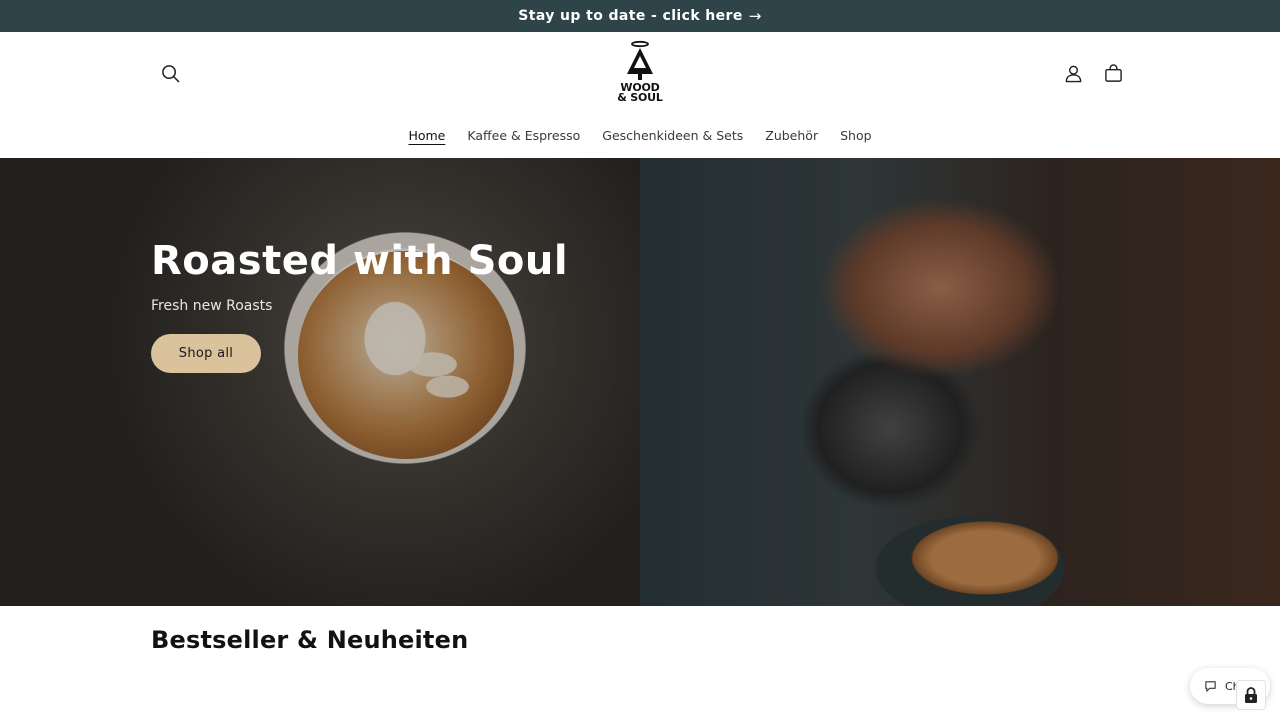 This screenshot has height=720, width=1280. I want to click on nav-item-geschenkideen-sets: Geschenkideen & Sets, so click(672, 135).